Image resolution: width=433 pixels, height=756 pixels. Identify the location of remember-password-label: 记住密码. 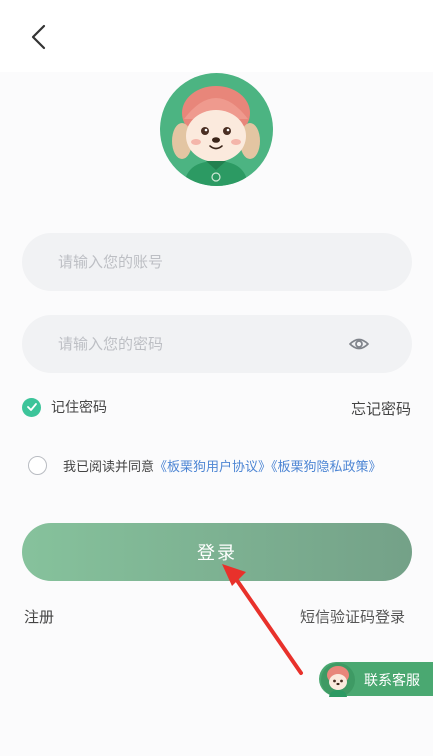
(79, 408).